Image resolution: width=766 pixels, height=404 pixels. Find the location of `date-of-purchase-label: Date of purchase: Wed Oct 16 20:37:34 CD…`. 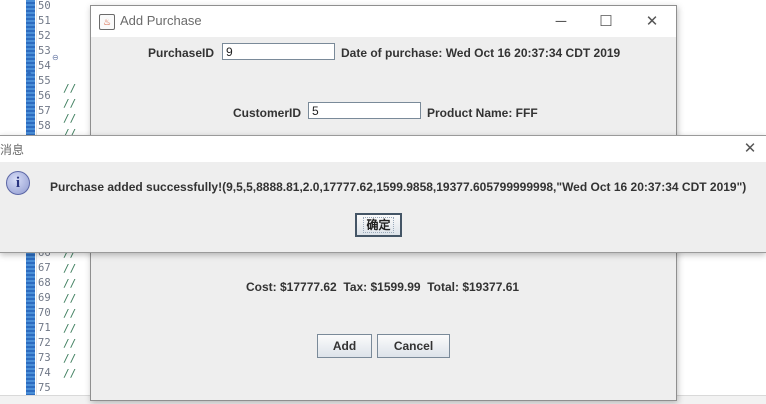

date-of-purchase-label: Date of purchase: Wed Oct 16 20:37:34 CD… is located at coordinates (481, 53).